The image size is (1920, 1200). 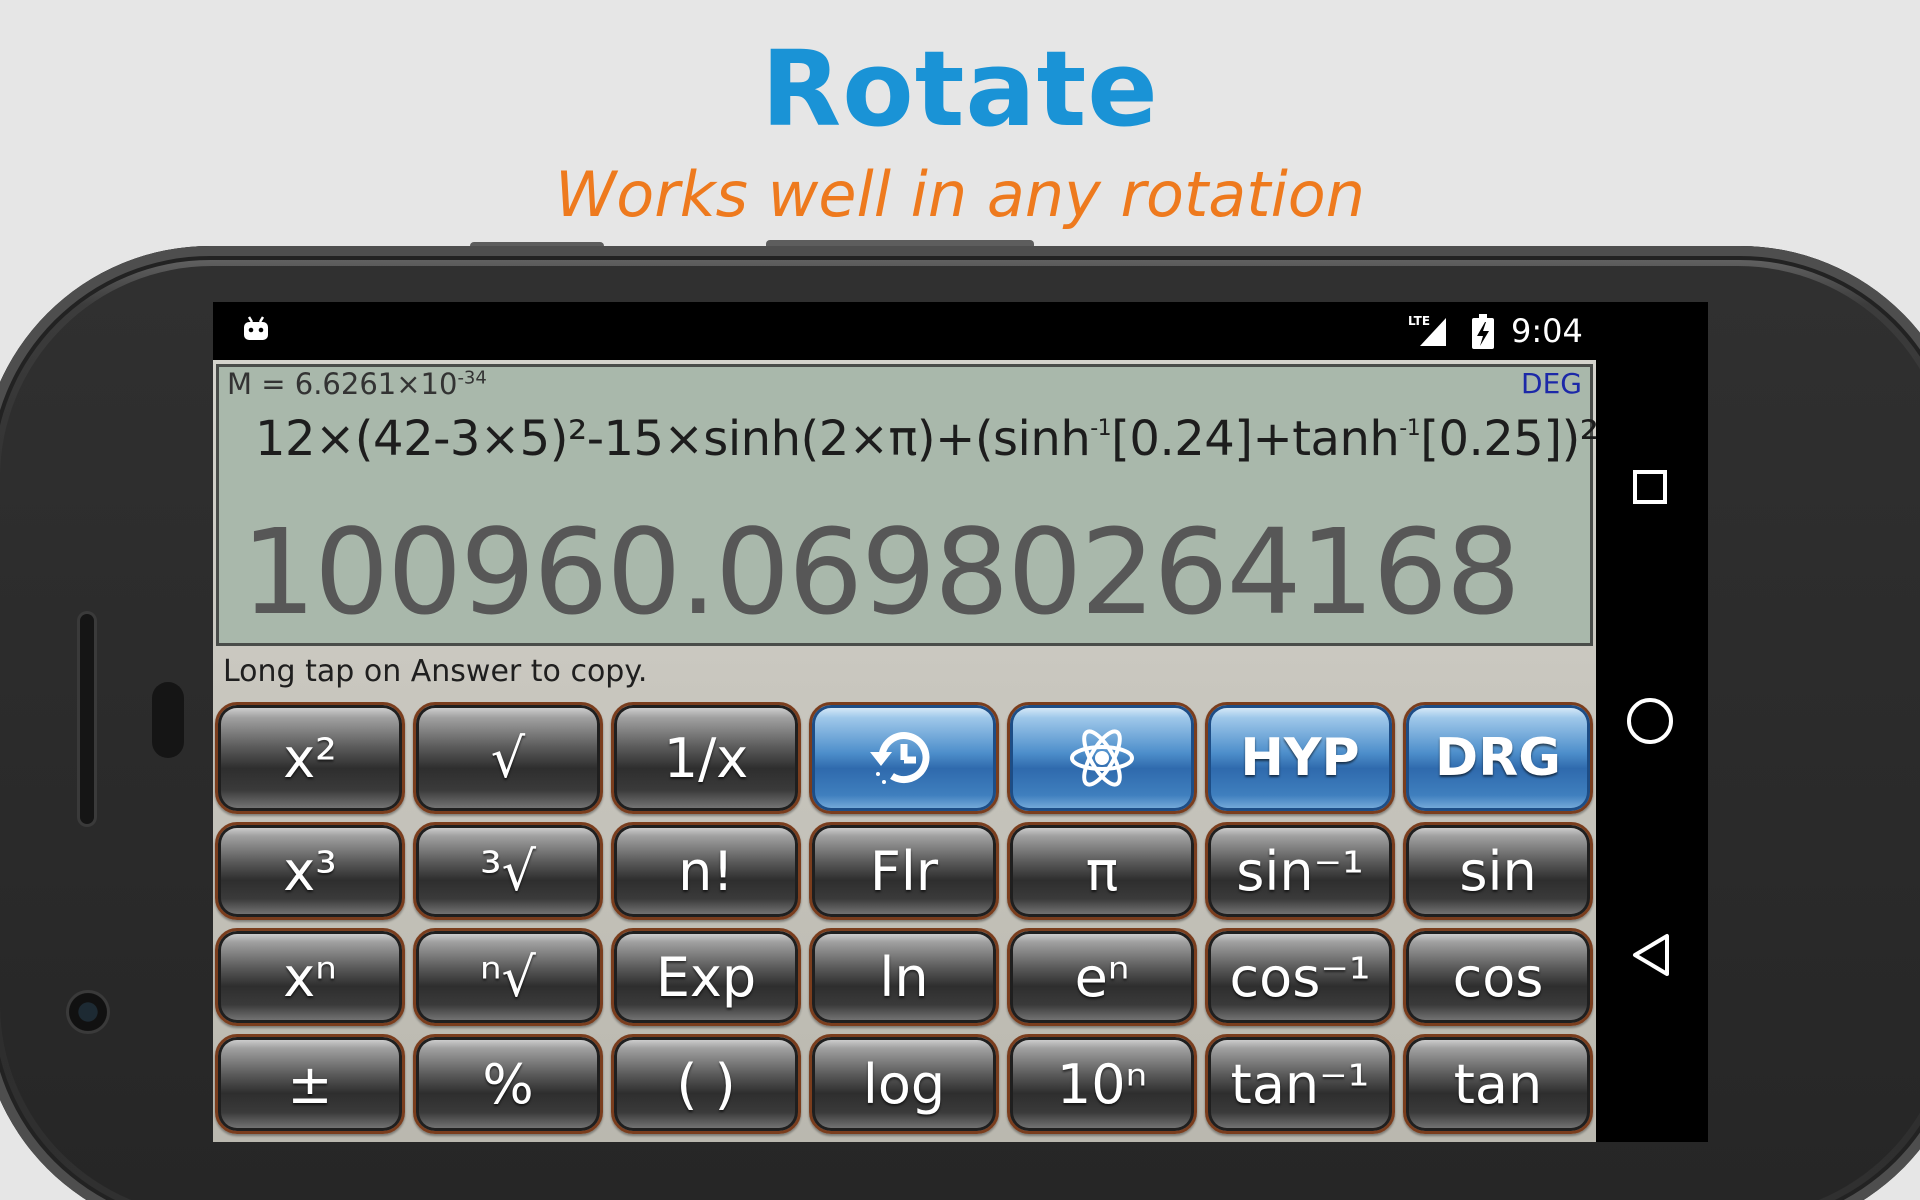 I want to click on key-10ⁿ: 10ⁿ, so click(x=1102, y=1084).